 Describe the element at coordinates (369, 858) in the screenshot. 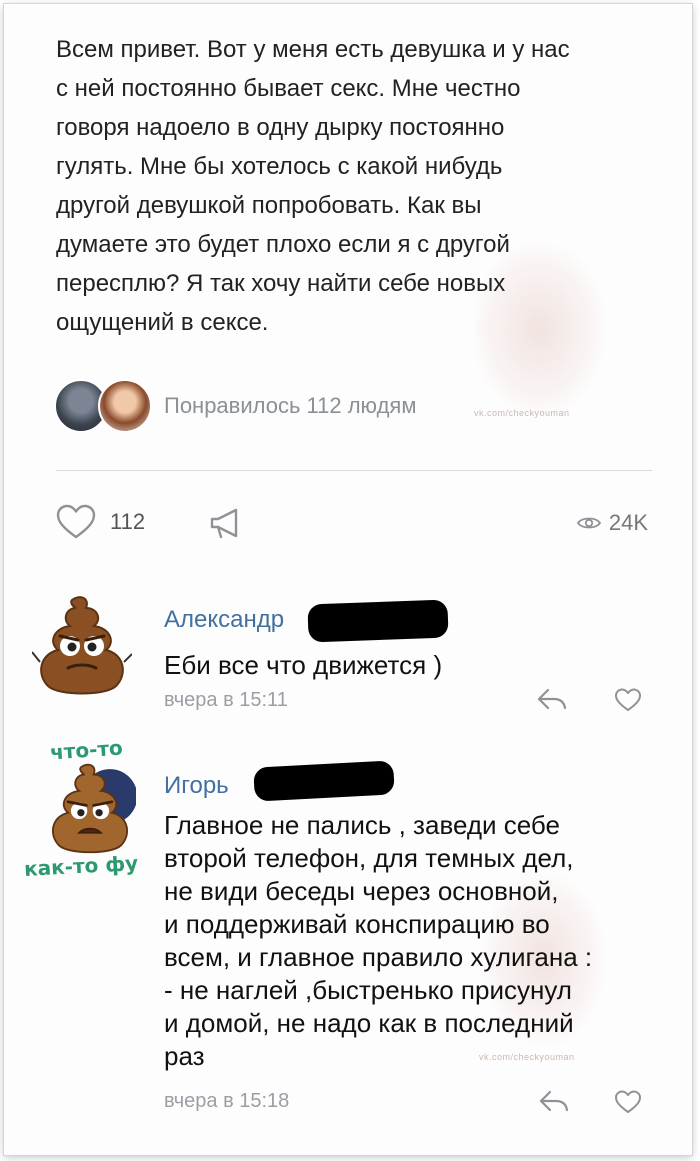

I see `comment-line: второй телефон, для темных дел,` at that location.